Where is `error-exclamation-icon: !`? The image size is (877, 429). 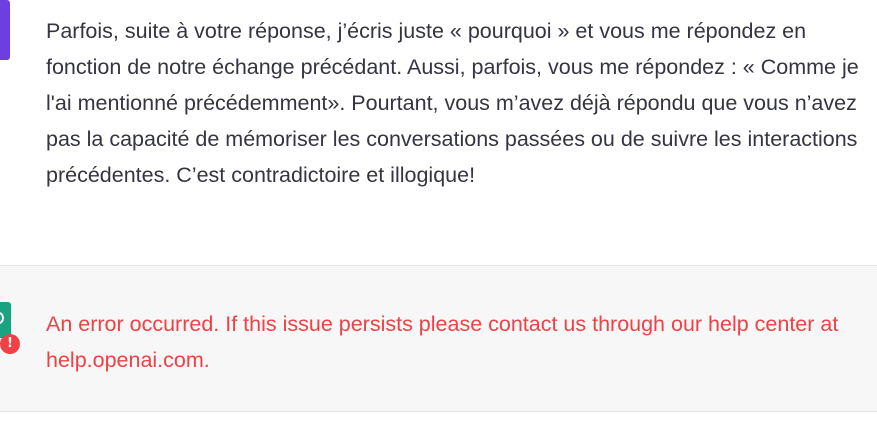
error-exclamation-icon: ! is located at coordinates (10, 344).